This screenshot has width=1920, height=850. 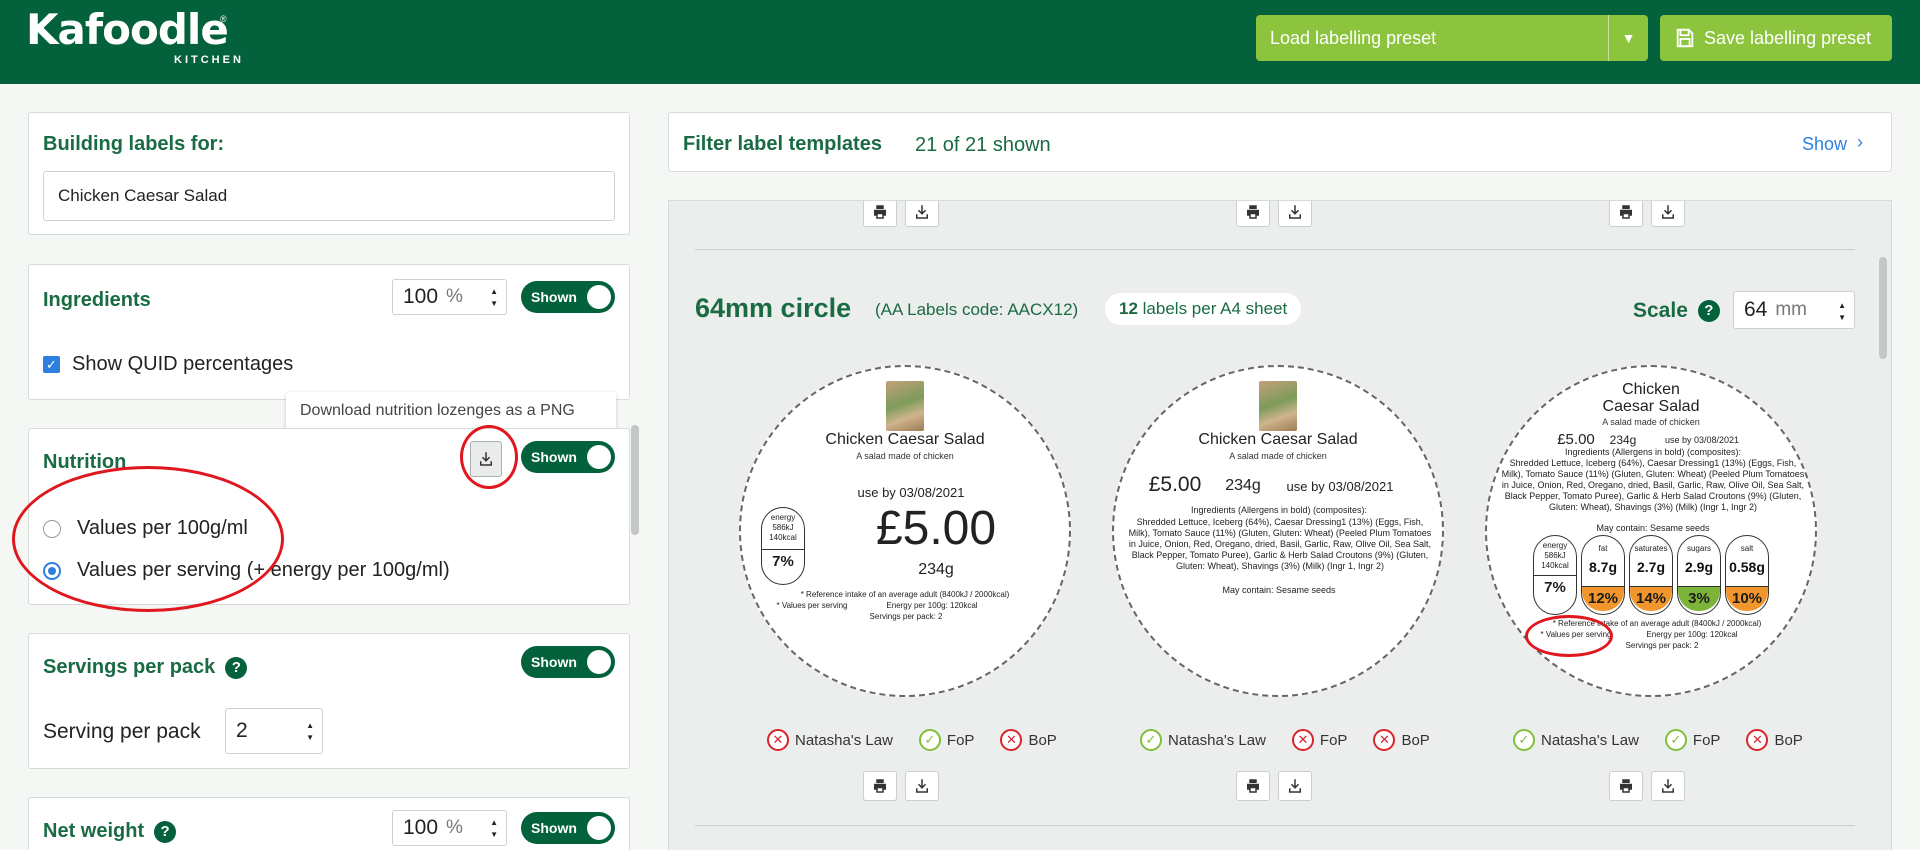 I want to click on save-preset-button: Save labelling preset, so click(x=1776, y=38).